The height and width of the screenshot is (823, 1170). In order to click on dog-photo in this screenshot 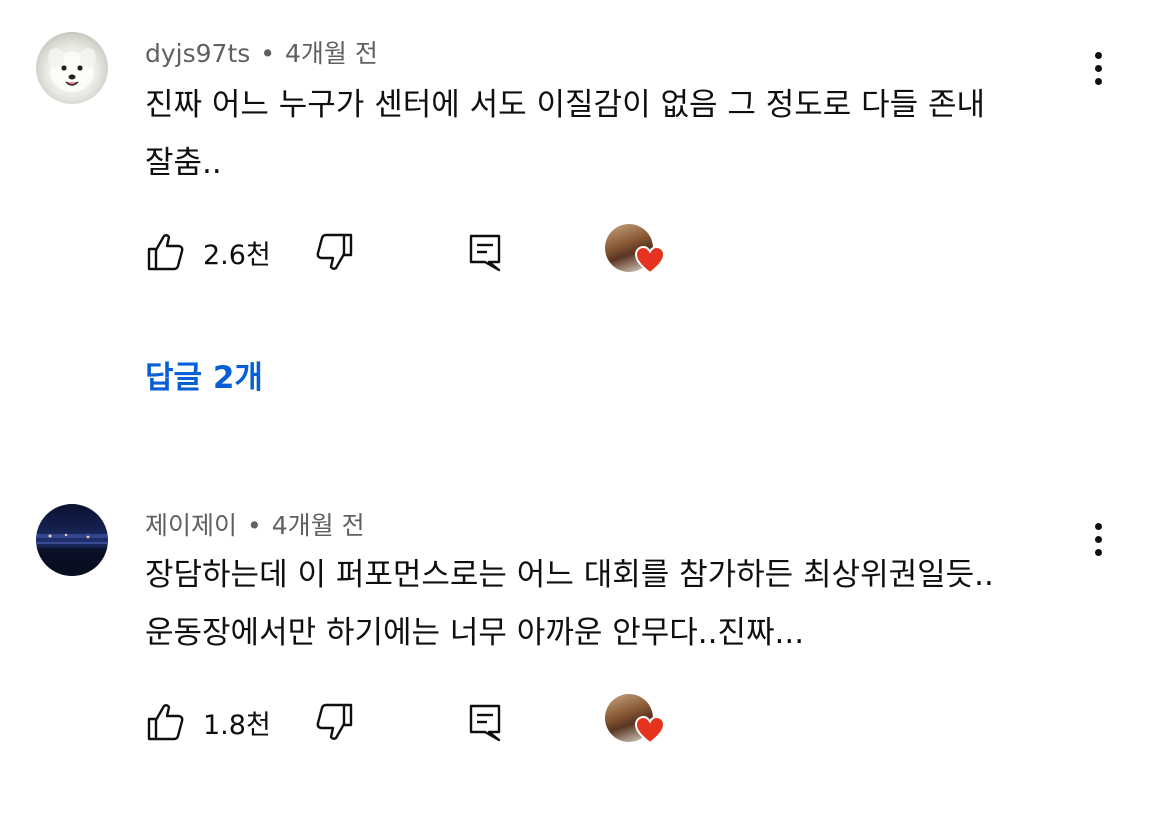, I will do `click(72, 70)`.